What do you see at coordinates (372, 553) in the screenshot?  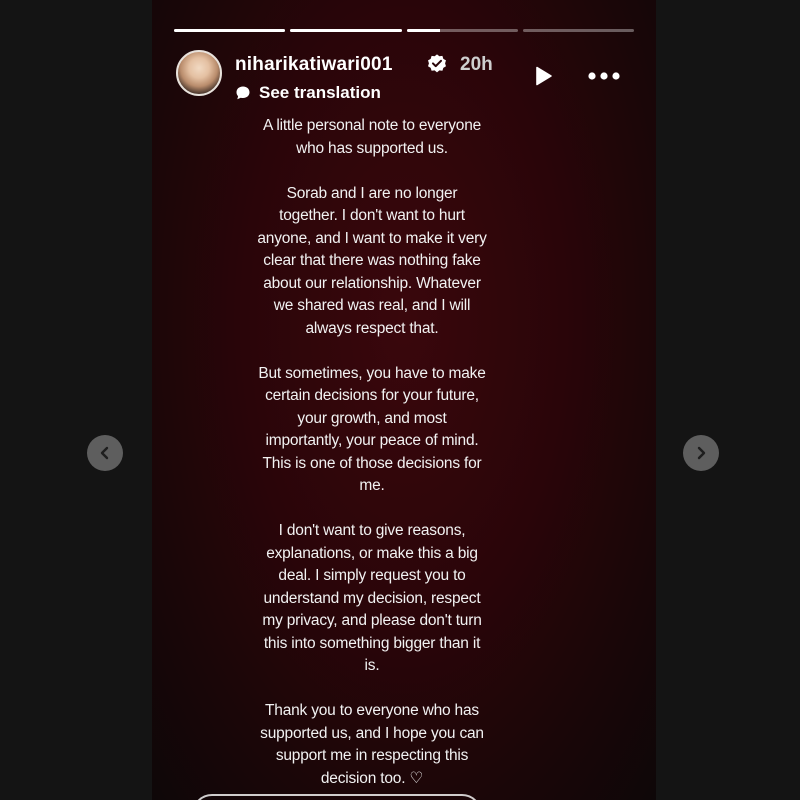 I see `story-line: explanations, or make this a big` at bounding box center [372, 553].